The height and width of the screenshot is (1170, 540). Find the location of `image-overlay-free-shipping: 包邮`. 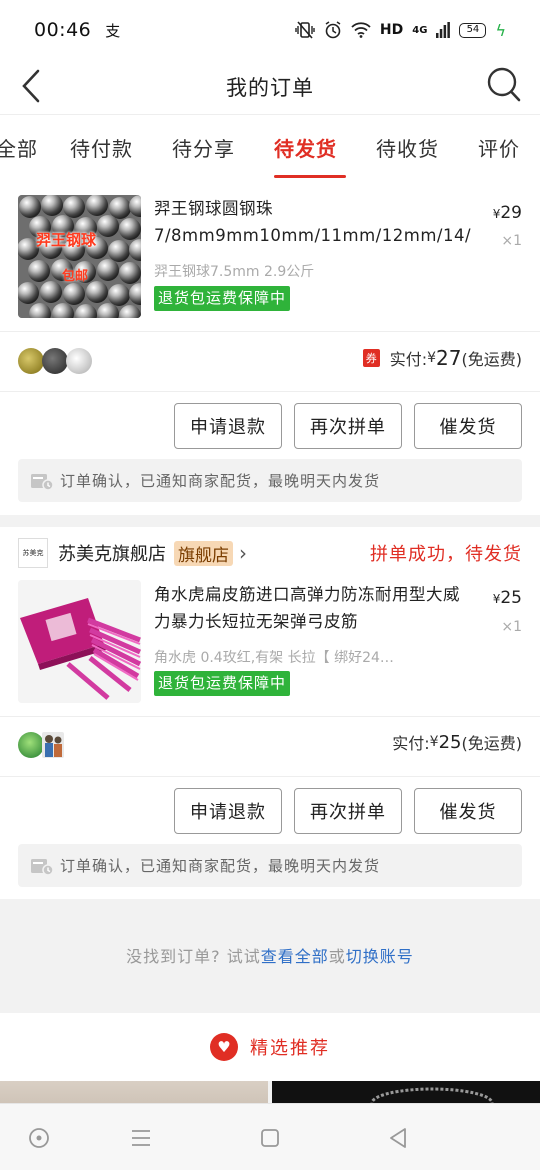

image-overlay-free-shipping: 包邮 is located at coordinates (75, 276).